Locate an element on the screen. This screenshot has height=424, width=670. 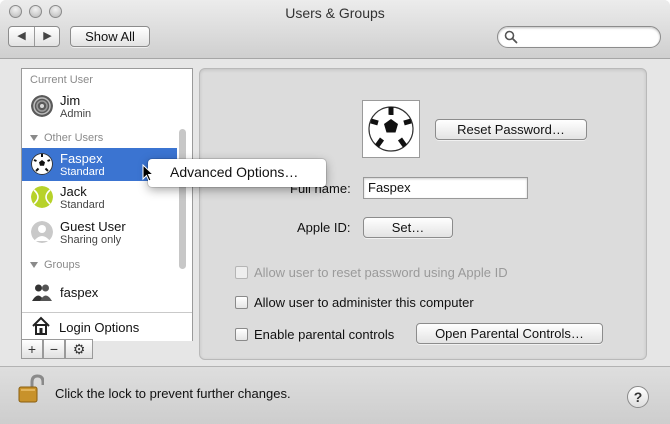
user-role: Admin is located at coordinates (76, 114).